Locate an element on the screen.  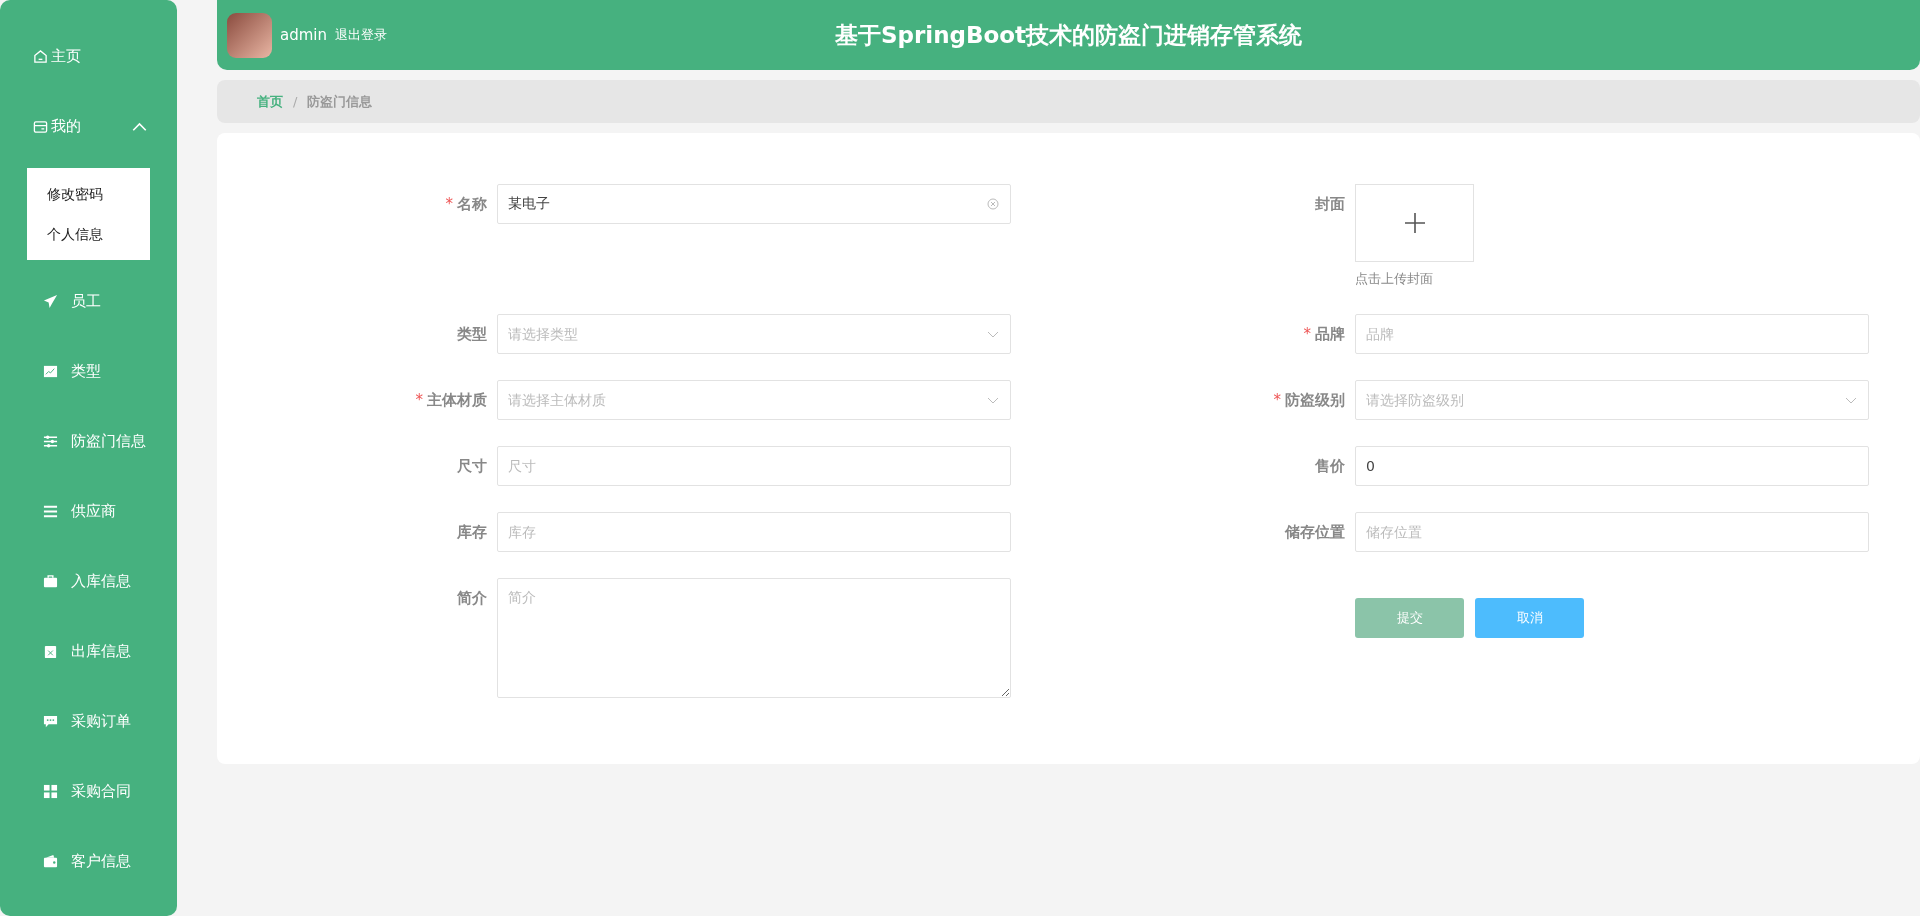
field-label: 售价 is located at coordinates (1330, 466).